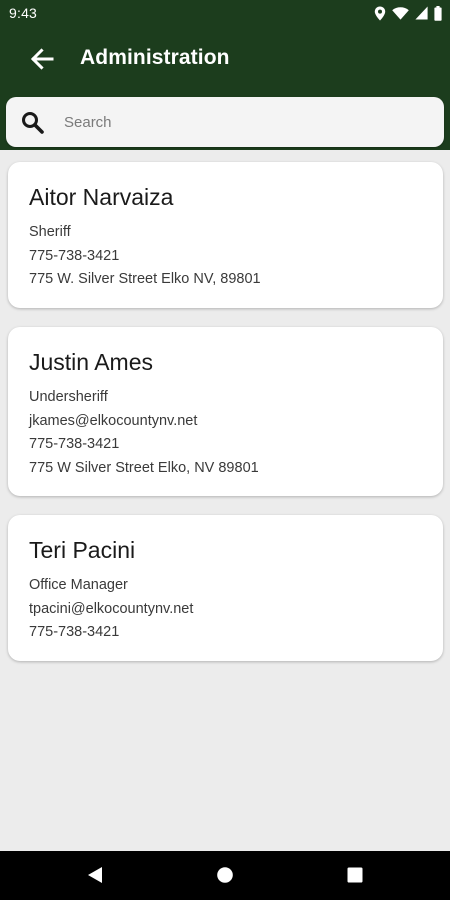 This screenshot has width=450, height=900. What do you see at coordinates (101, 197) in the screenshot?
I see `contact-name: Aitor Narvaiza` at bounding box center [101, 197].